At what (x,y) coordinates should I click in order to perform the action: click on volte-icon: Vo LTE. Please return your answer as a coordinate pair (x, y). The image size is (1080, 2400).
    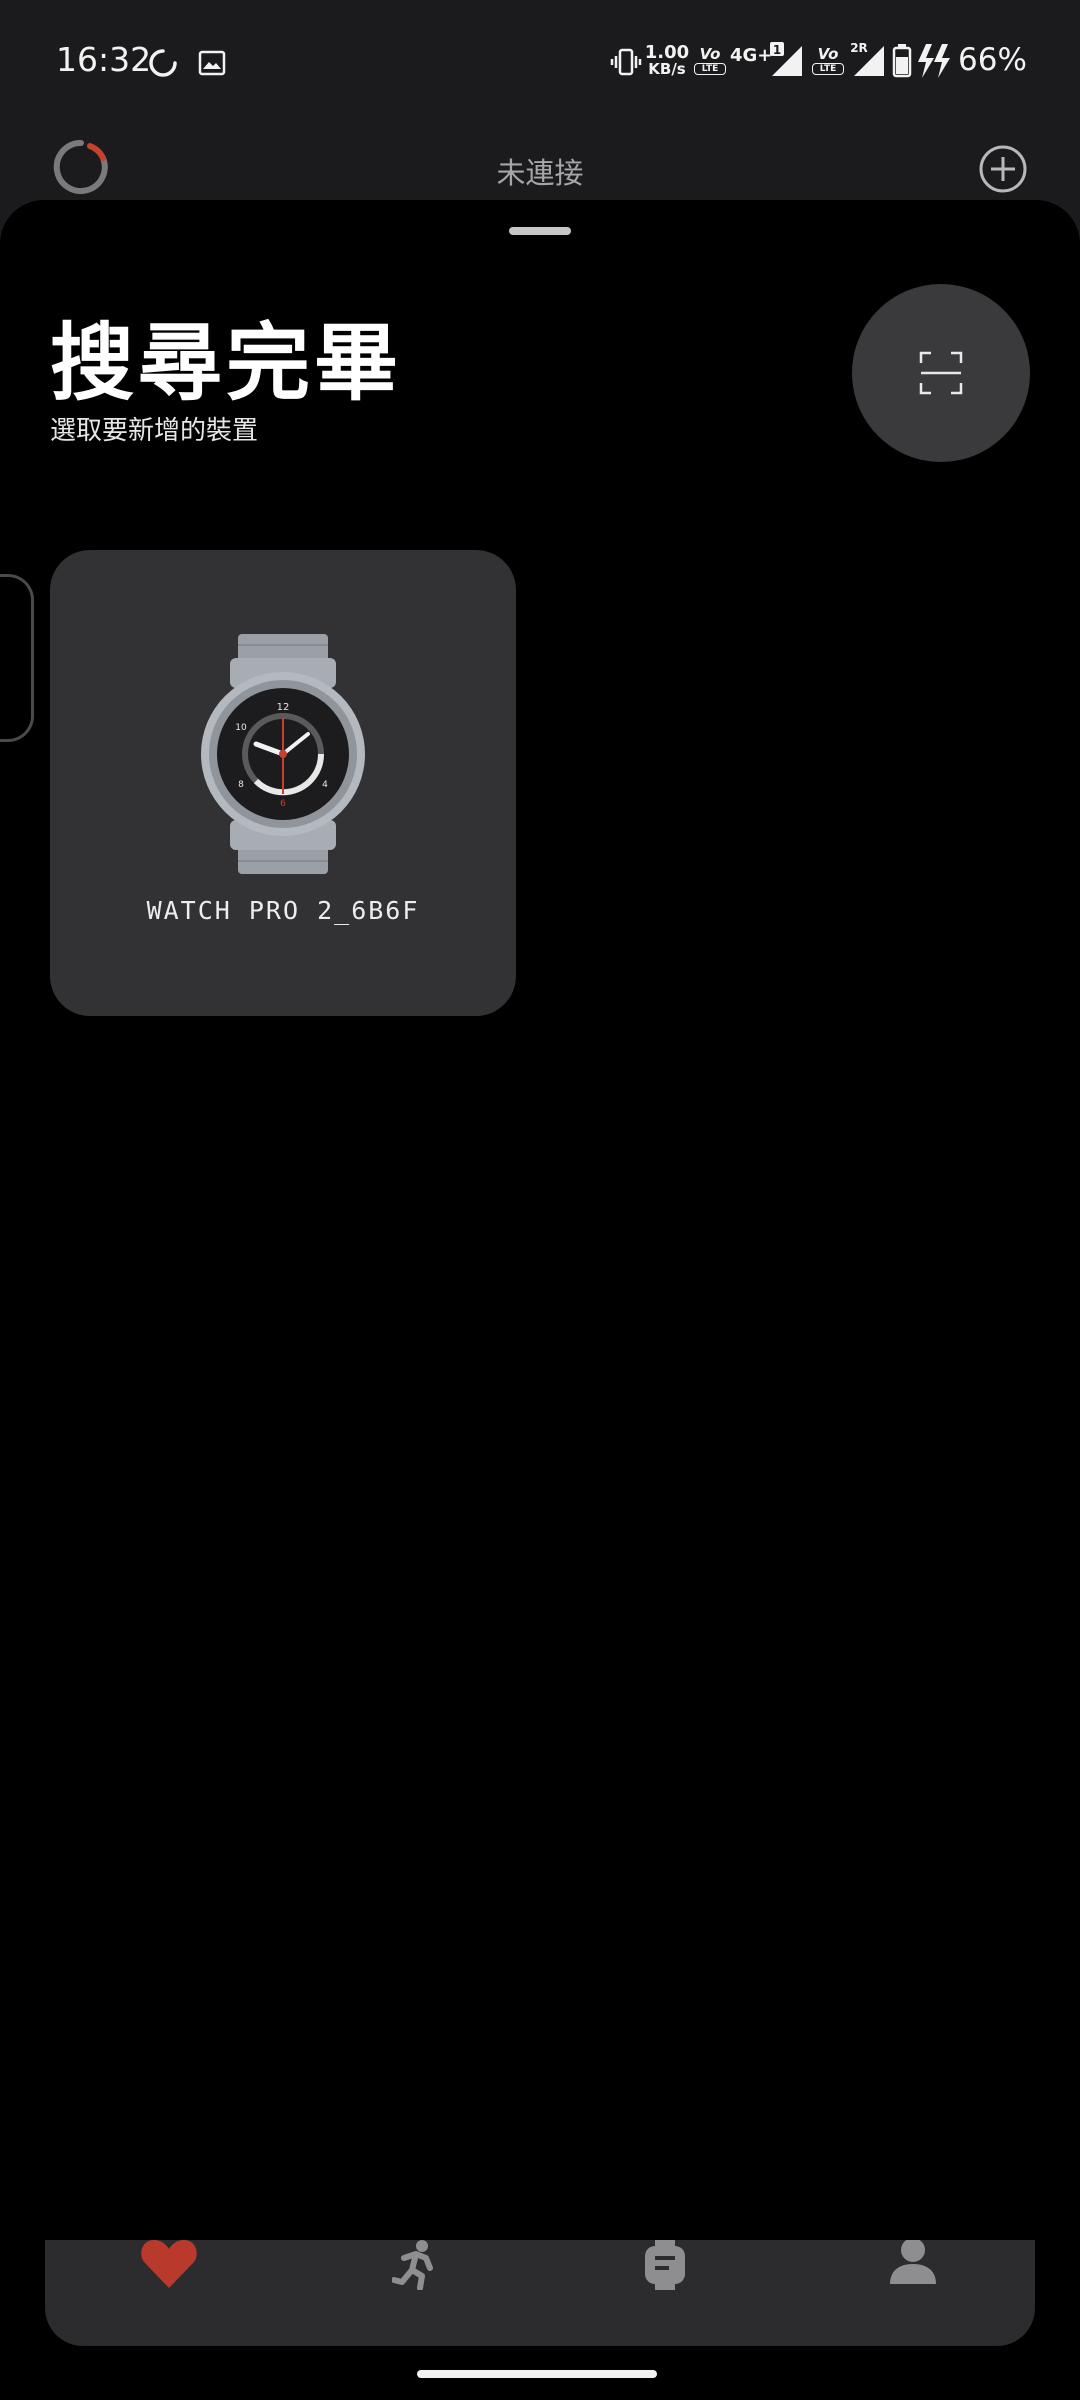
    Looking at the image, I should click on (710, 60).